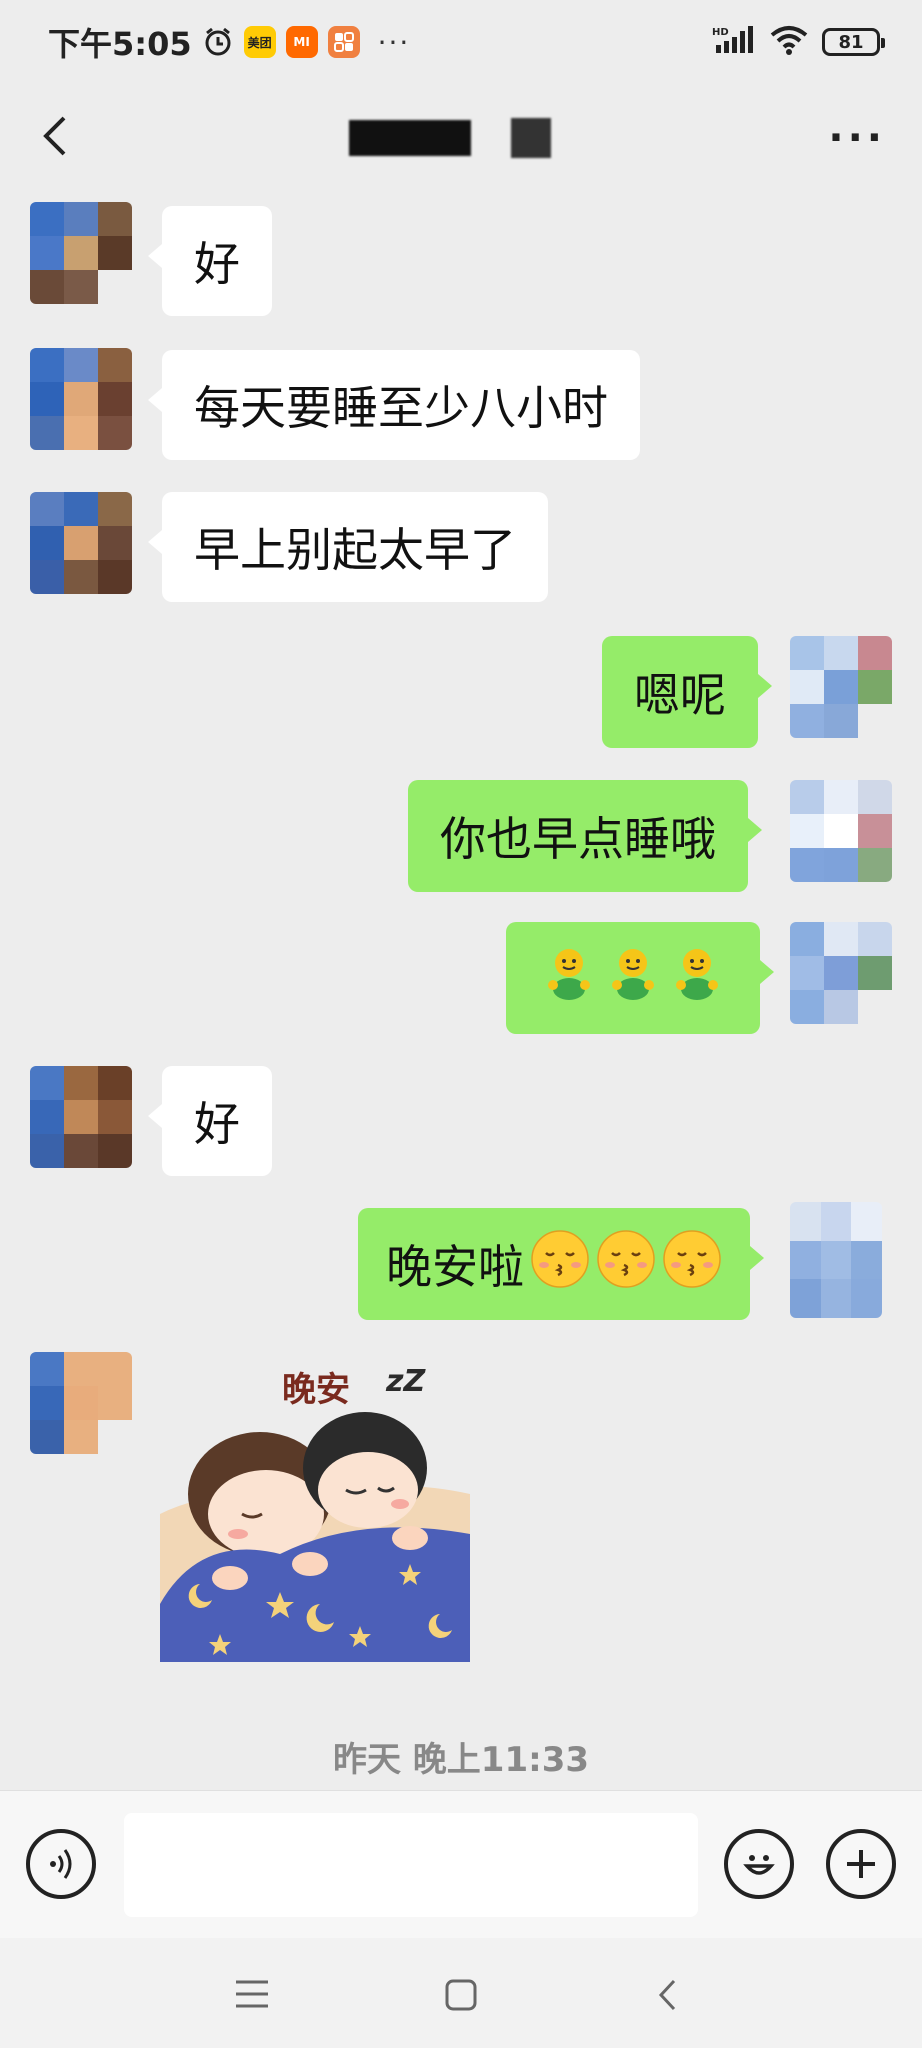 This screenshot has width=922, height=2048. Describe the element at coordinates (734, 42) in the screenshot. I see `signal-icon: HD` at that location.